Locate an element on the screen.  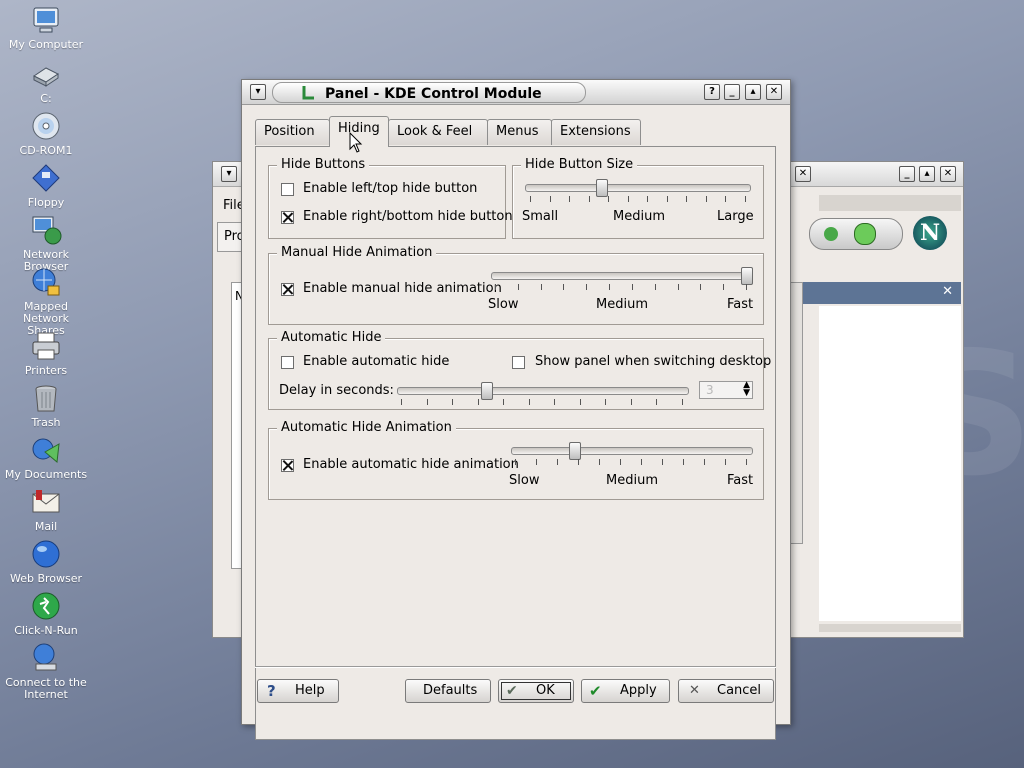
size-small-label: Small is located at coordinates (540, 216).